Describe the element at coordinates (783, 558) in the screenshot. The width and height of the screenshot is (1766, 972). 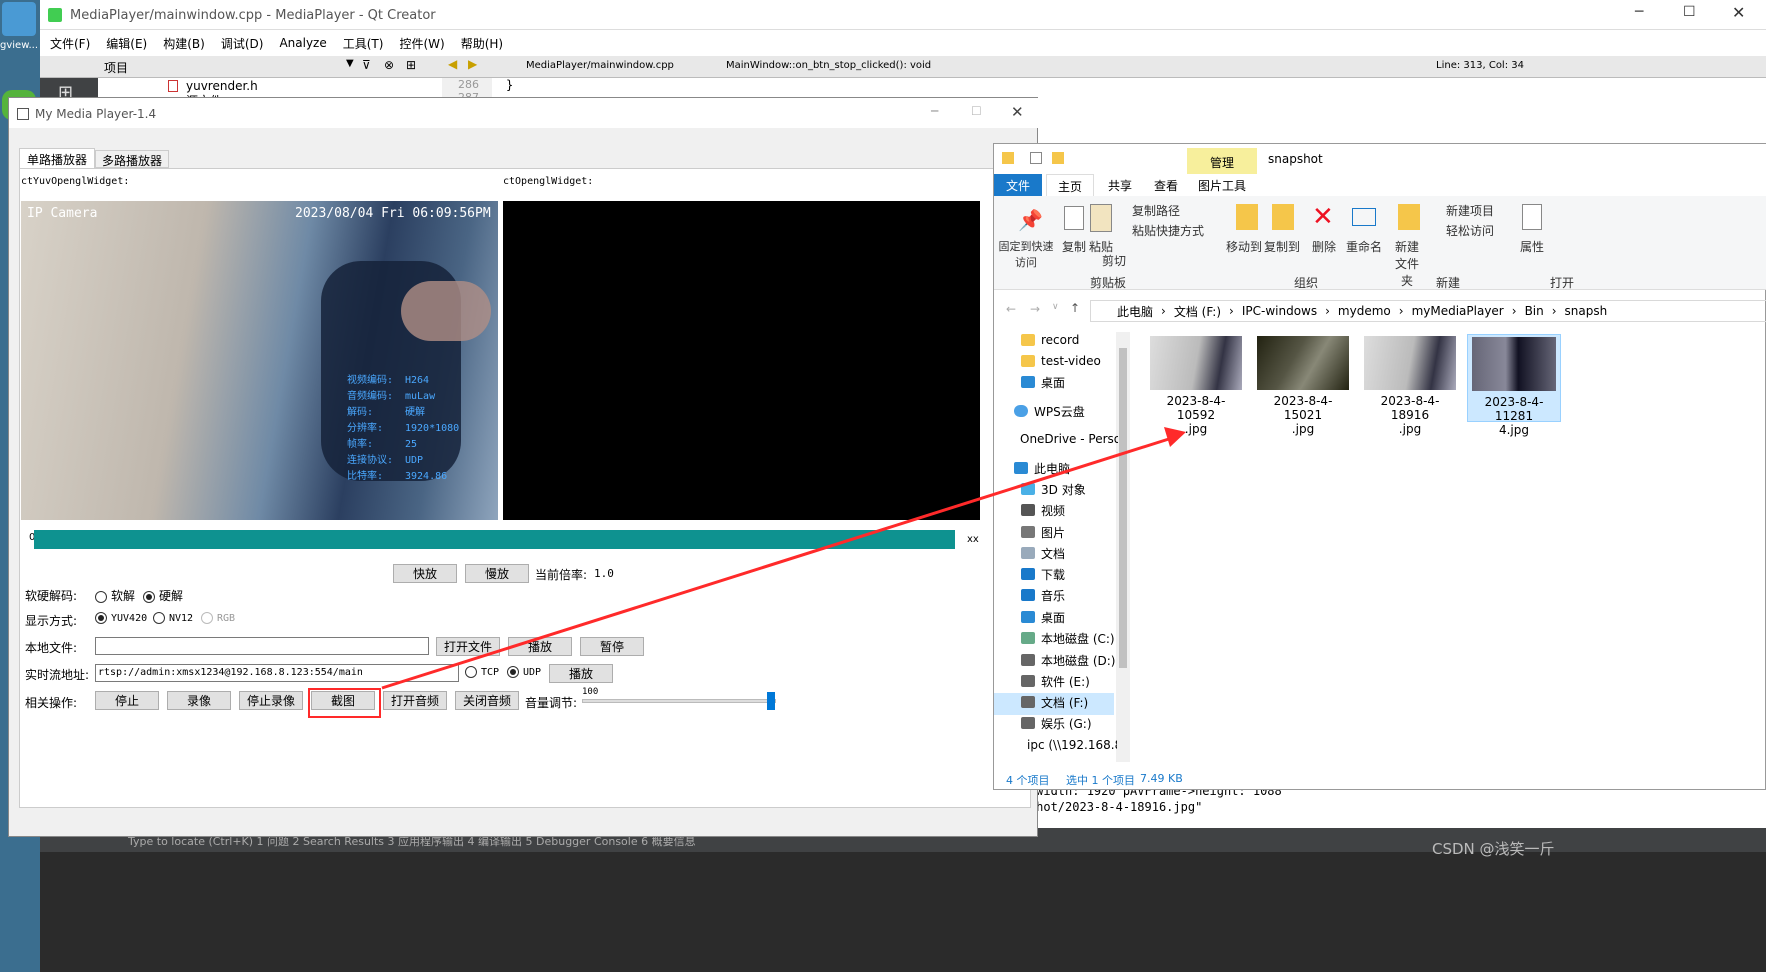
I see `annotation-arrow` at that location.